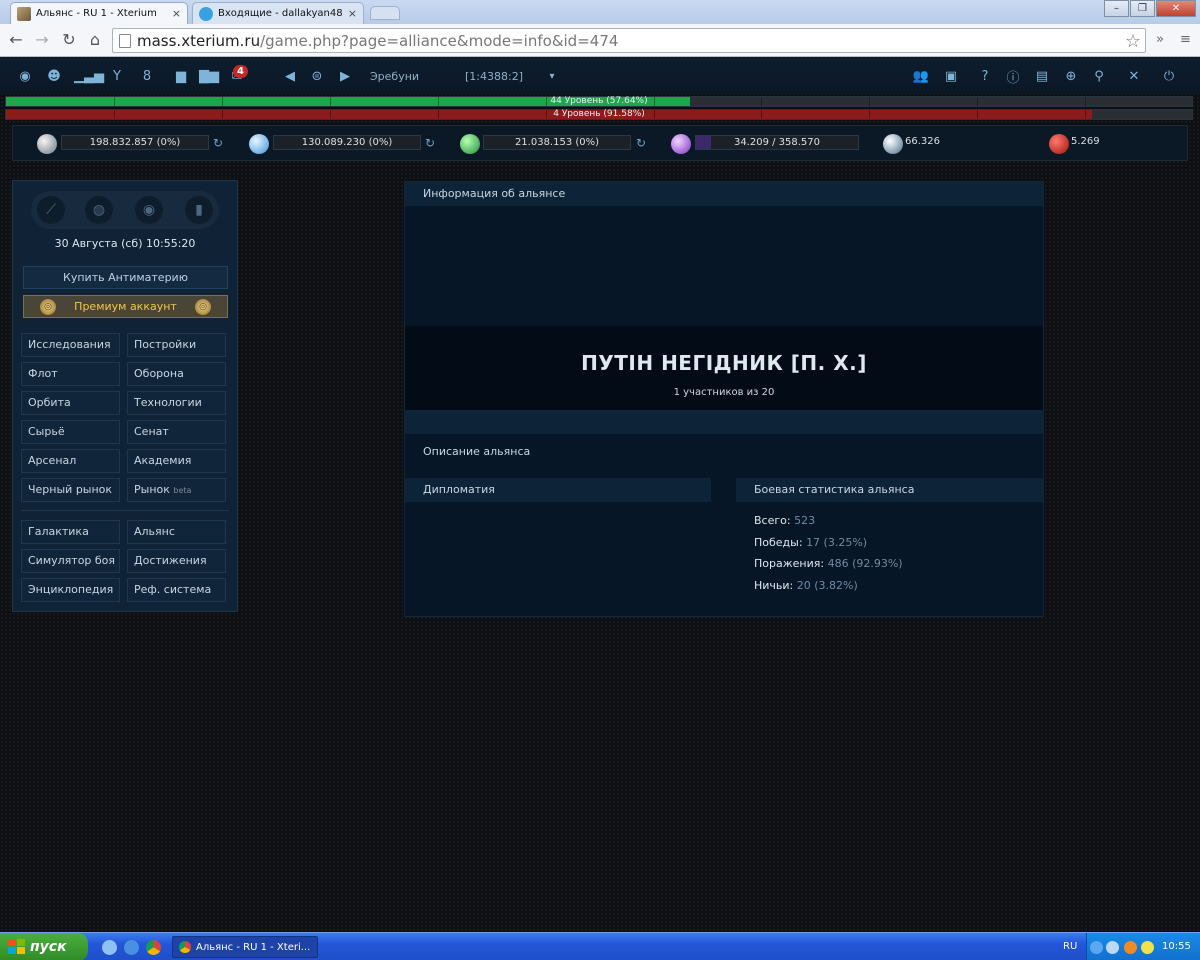 Image resolution: width=1200 pixels, height=960 pixels. Describe the element at coordinates (889, 490) in the screenshot. I see `battle-stats-header: Боевая статистика альянса` at that location.